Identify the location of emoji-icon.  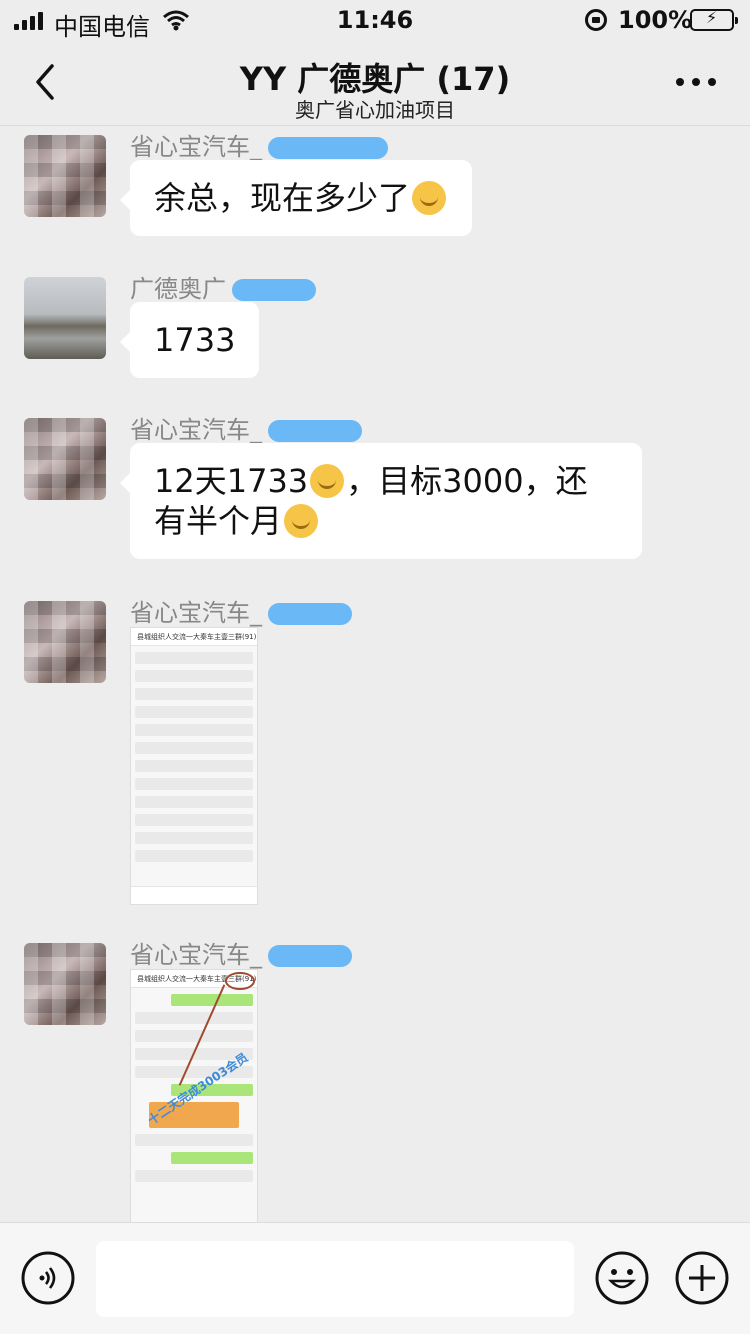
(622, 1278).